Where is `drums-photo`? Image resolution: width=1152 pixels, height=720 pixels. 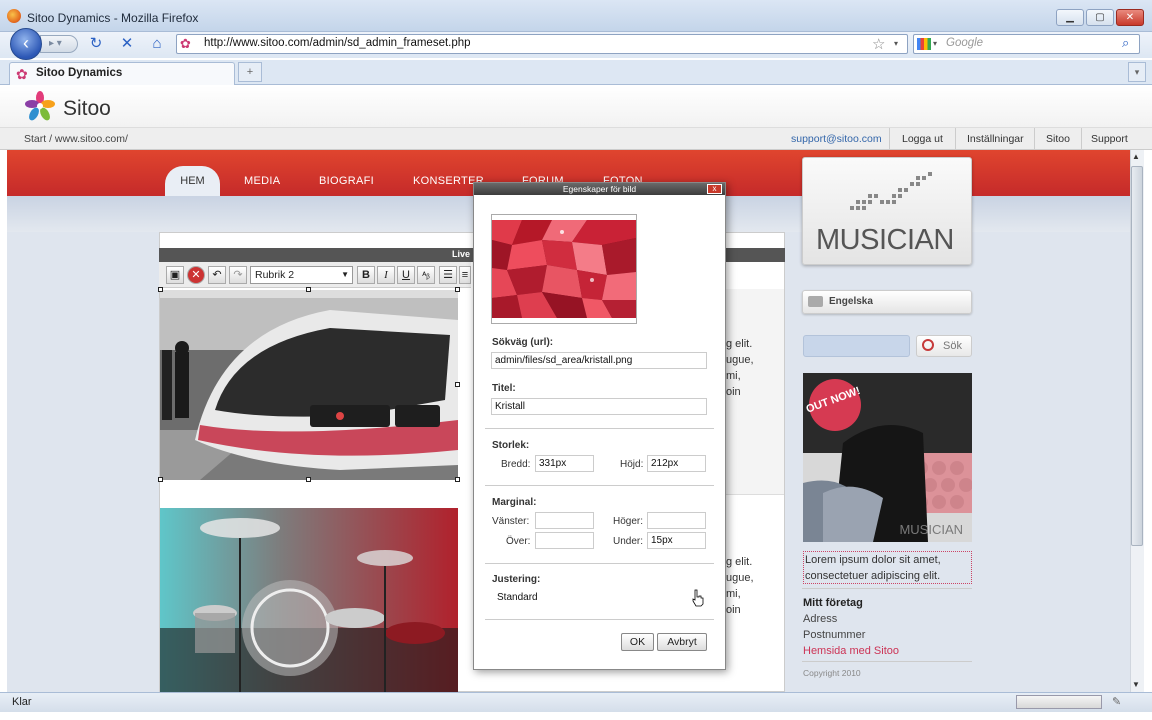
drums-photo is located at coordinates (309, 600).